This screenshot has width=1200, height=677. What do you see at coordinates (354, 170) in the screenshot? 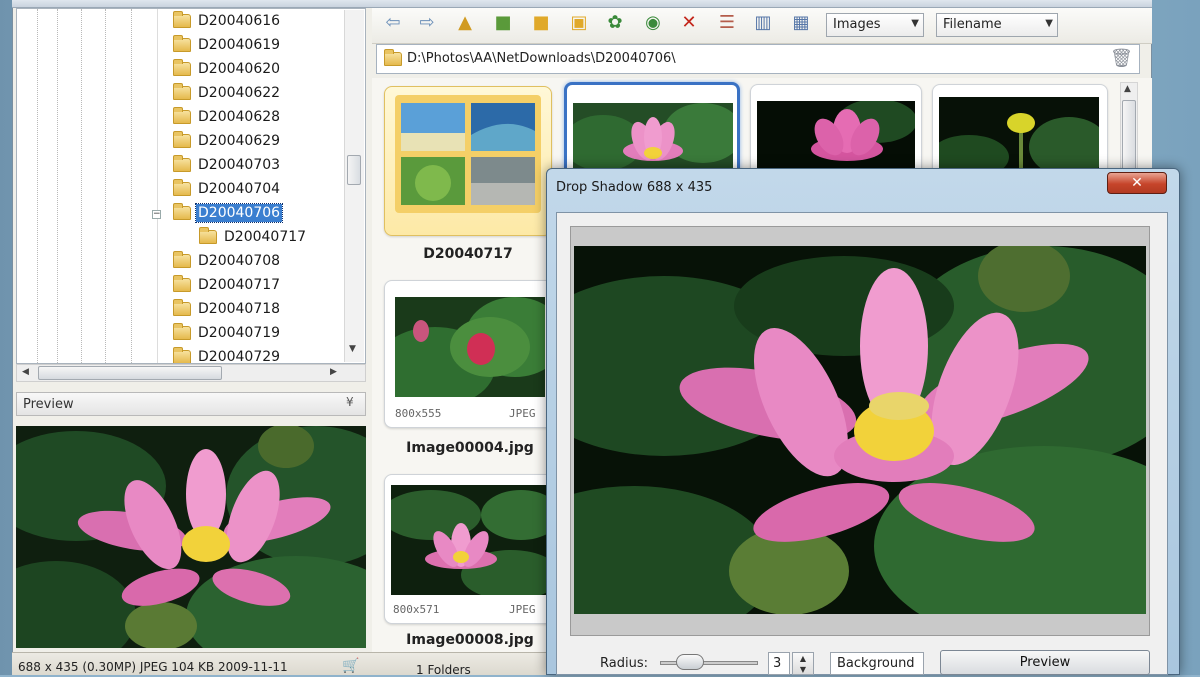
I see `tree-scroll-thumb` at bounding box center [354, 170].